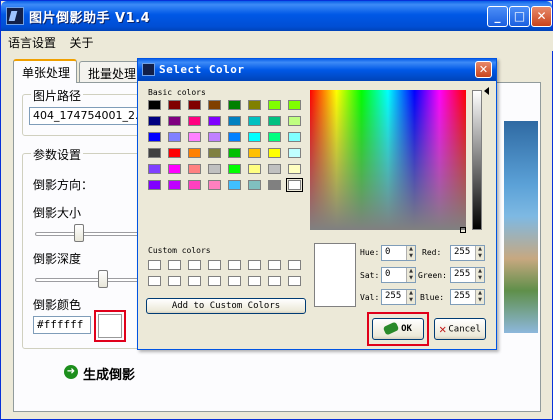 The image size is (553, 420). I want to click on depth-slider, so click(91, 280).